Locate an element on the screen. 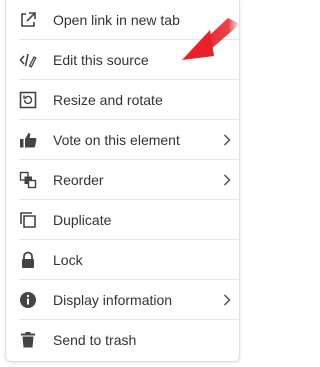 The image size is (320, 367). info-icon is located at coordinates (28, 300).